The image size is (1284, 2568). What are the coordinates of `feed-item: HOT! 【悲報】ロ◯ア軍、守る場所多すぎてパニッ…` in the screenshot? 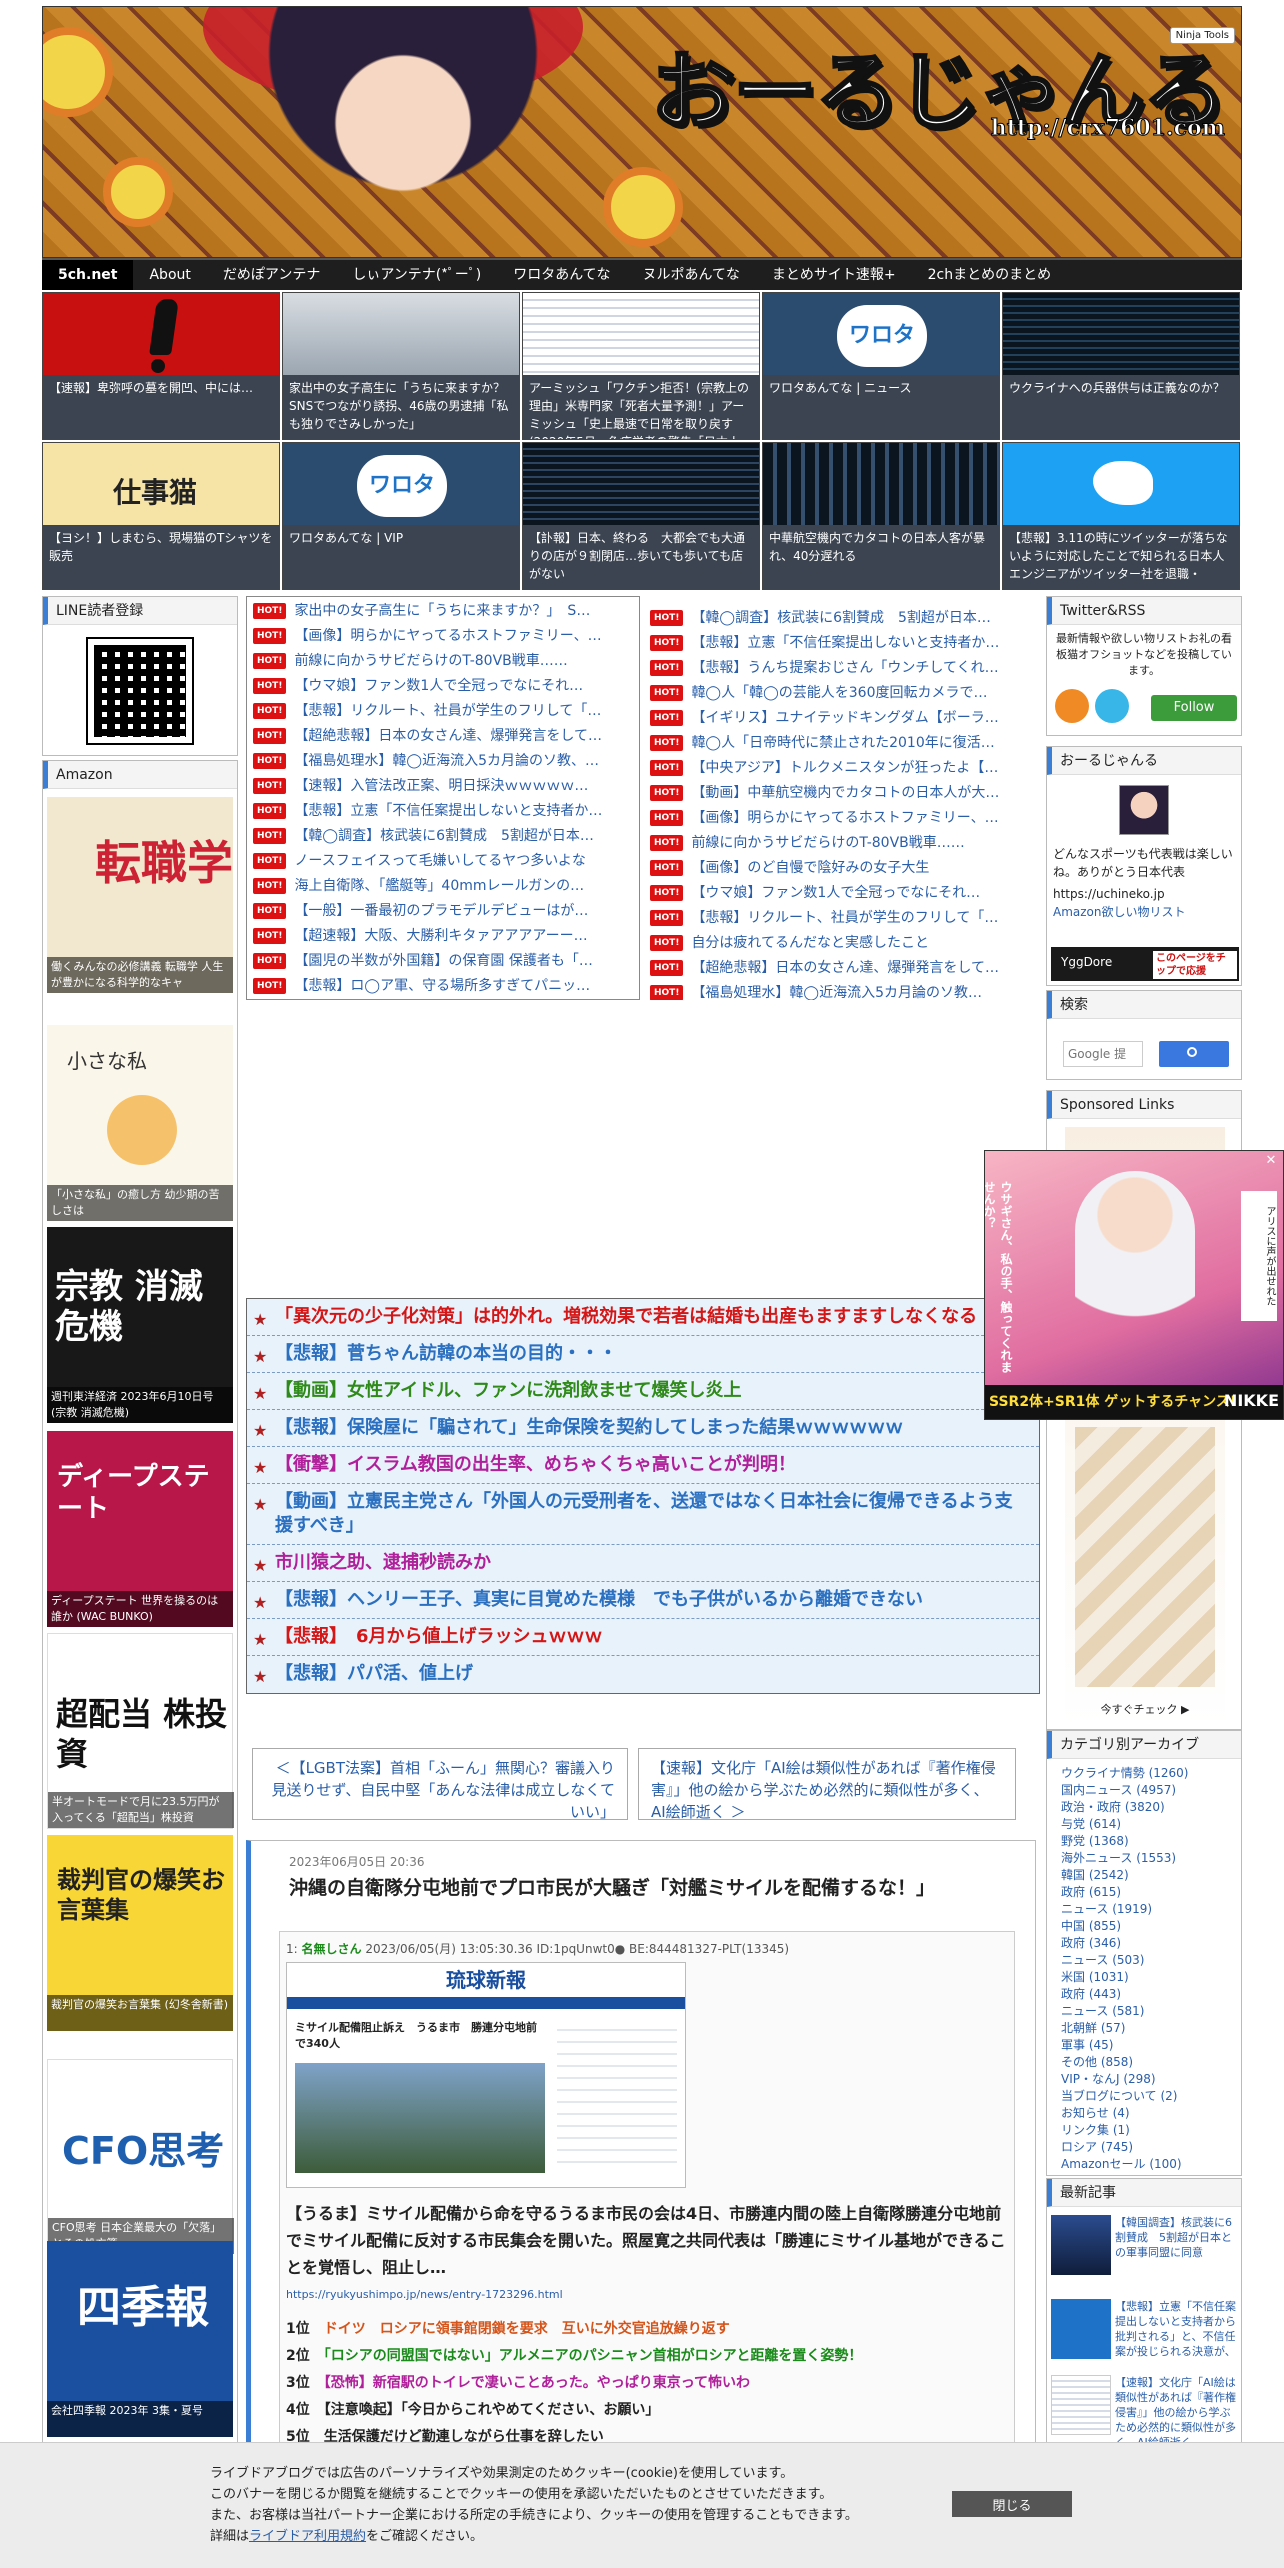 It's located at (443, 986).